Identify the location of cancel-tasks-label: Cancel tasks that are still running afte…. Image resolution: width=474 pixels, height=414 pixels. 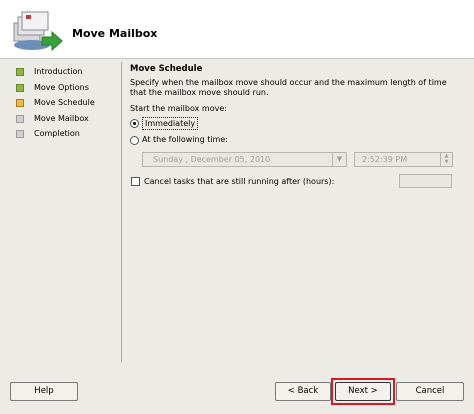
(239, 181).